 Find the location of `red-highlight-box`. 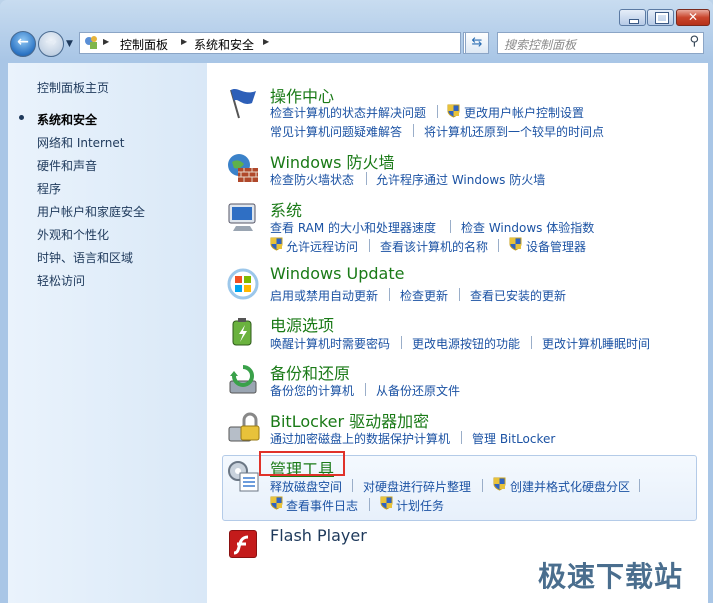

red-highlight-box is located at coordinates (302, 463).